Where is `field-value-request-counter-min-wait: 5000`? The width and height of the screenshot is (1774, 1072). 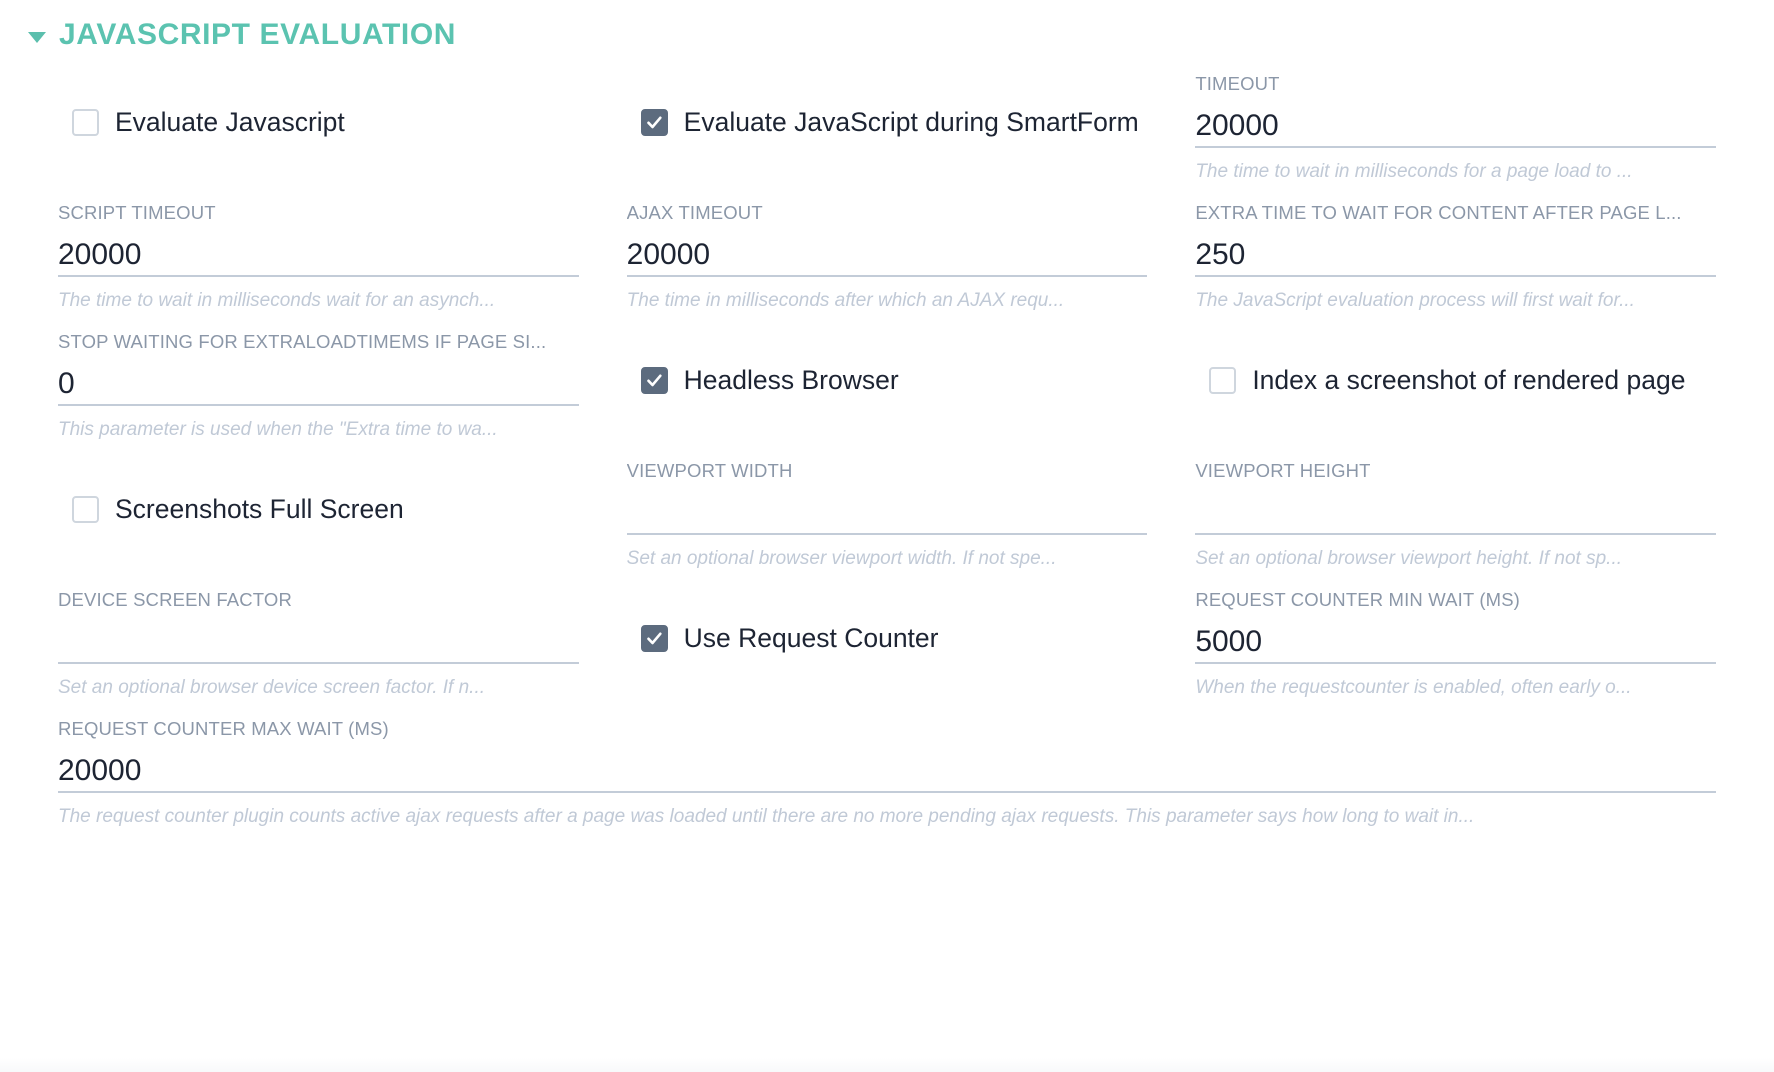
field-value-request-counter-min-wait: 5000 is located at coordinates (1229, 641).